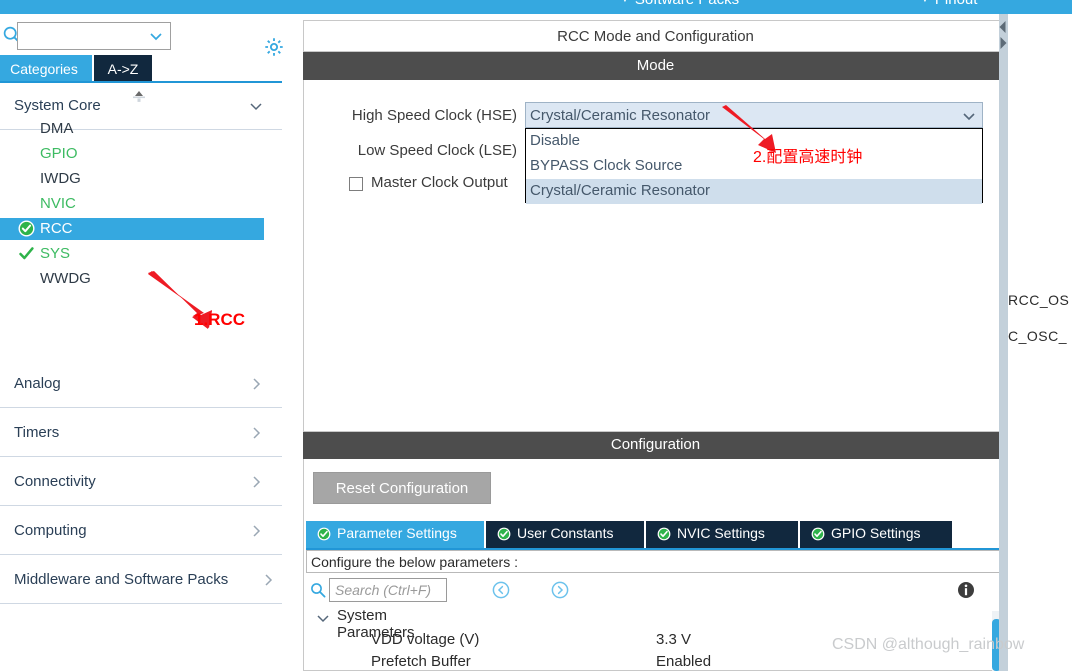  What do you see at coordinates (684, 661) in the screenshot?
I see `parameter-value: Enabled` at bounding box center [684, 661].